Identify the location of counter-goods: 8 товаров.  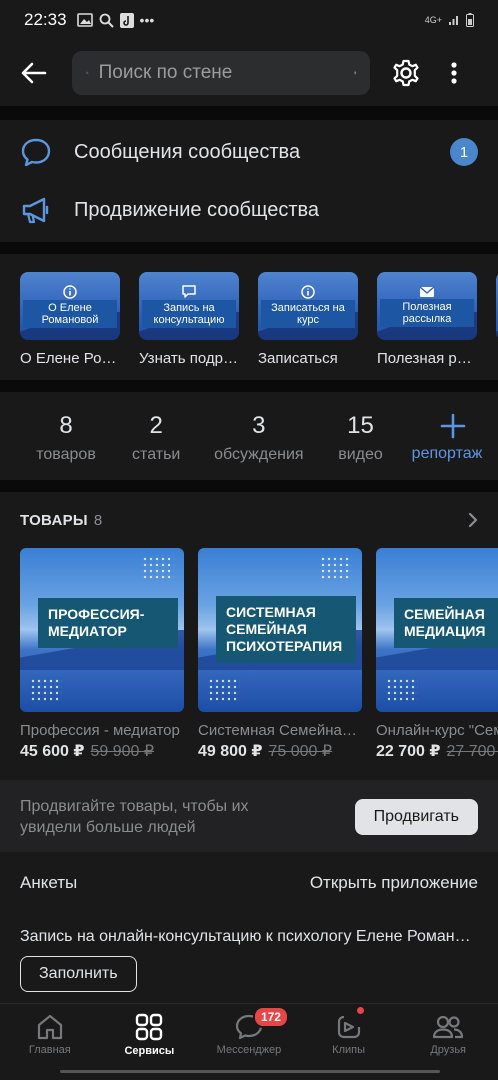
(66, 438).